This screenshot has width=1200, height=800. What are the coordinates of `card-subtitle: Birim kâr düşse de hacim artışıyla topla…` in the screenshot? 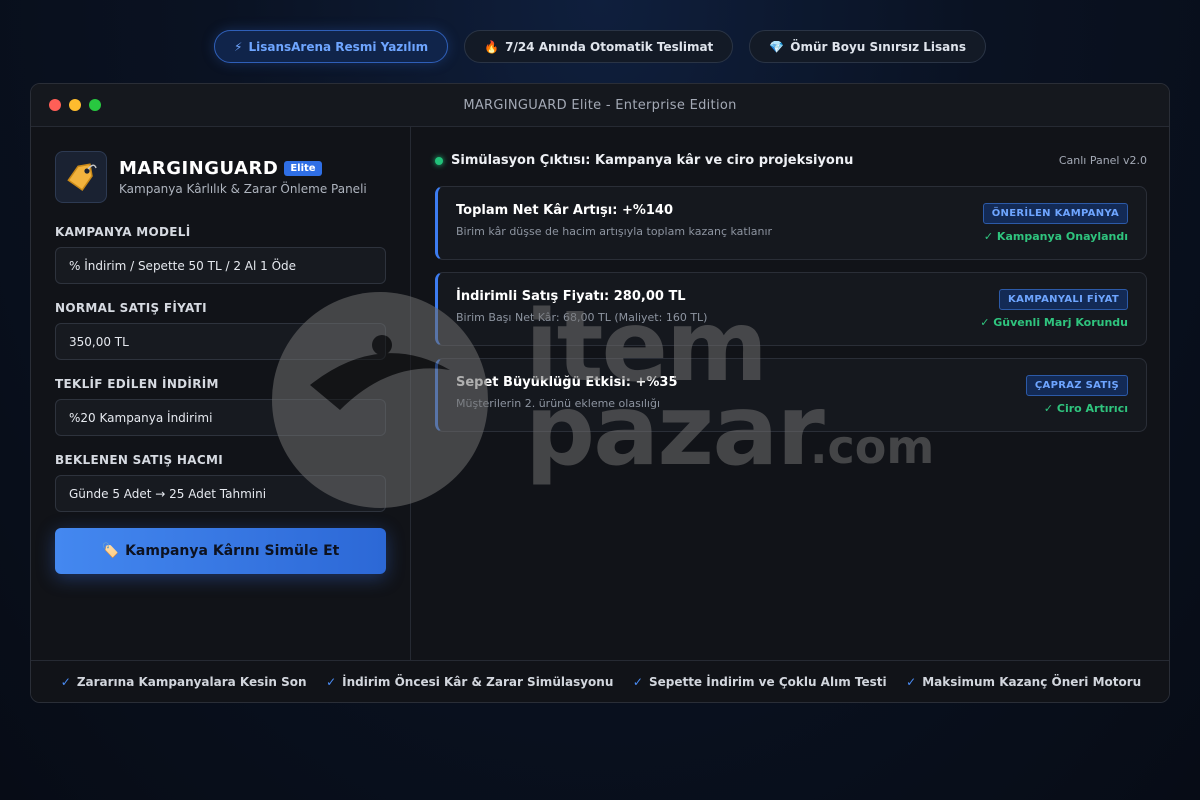 It's located at (614, 231).